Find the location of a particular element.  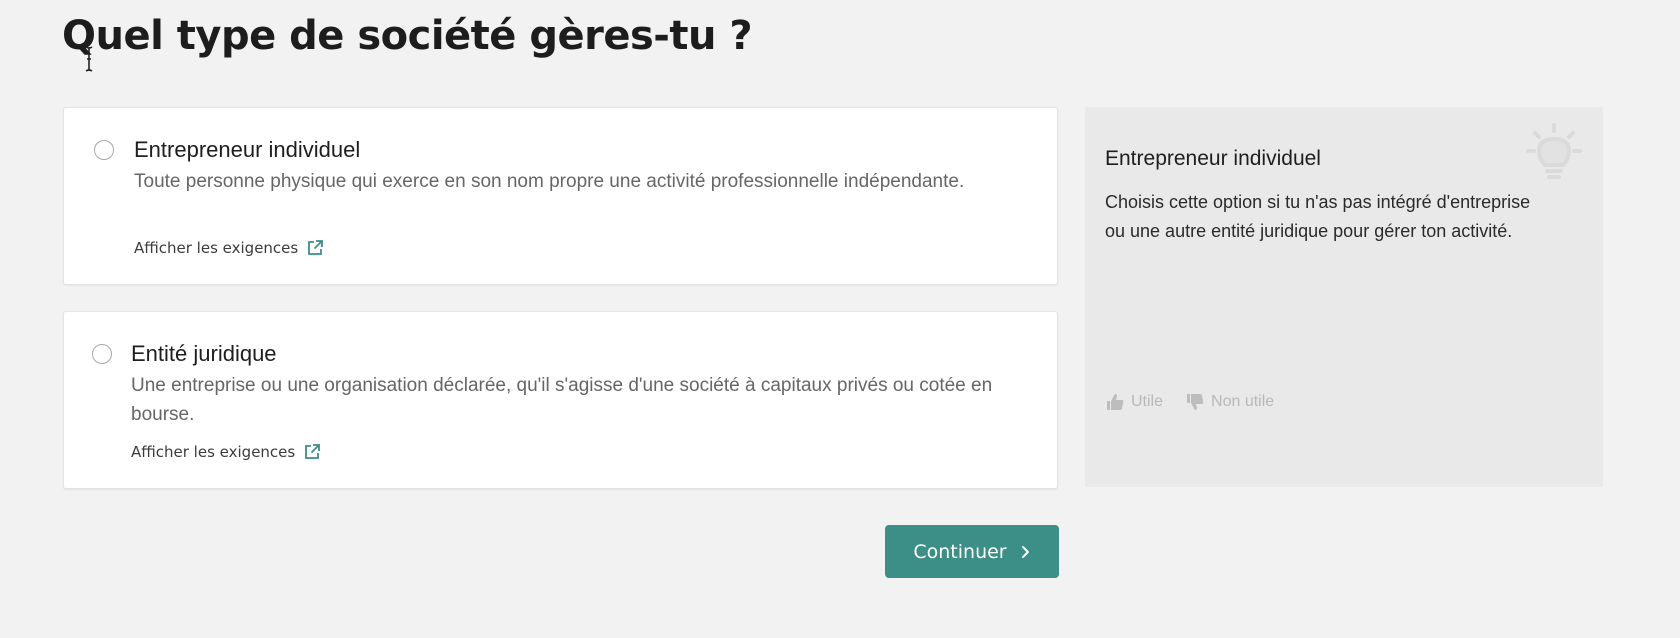

useful-label: Utile is located at coordinates (1147, 401).